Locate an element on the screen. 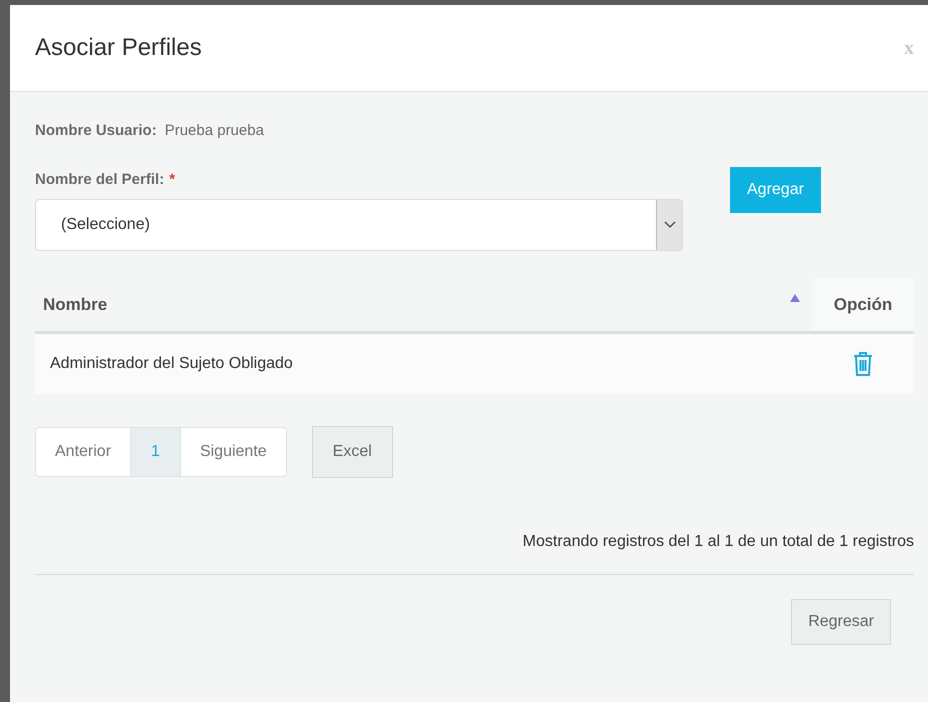  profile-select: (Seleccione) is located at coordinates (359, 225).